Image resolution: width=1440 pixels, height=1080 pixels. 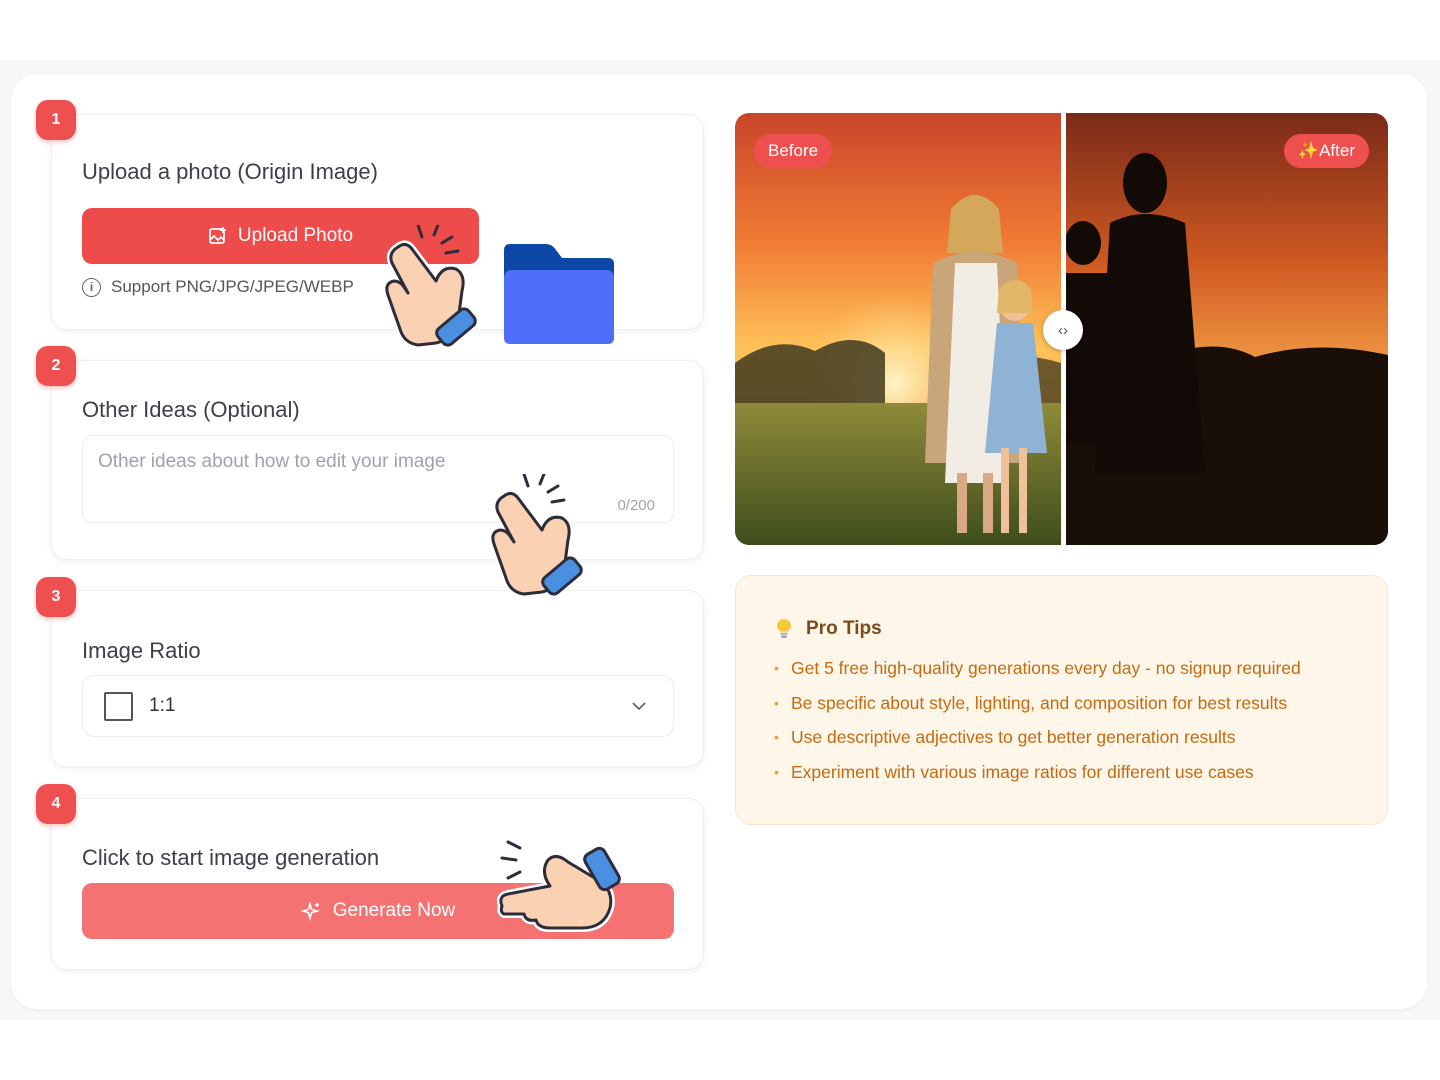 I want to click on compare-arrows-icon: ‹›, so click(x=1063, y=330).